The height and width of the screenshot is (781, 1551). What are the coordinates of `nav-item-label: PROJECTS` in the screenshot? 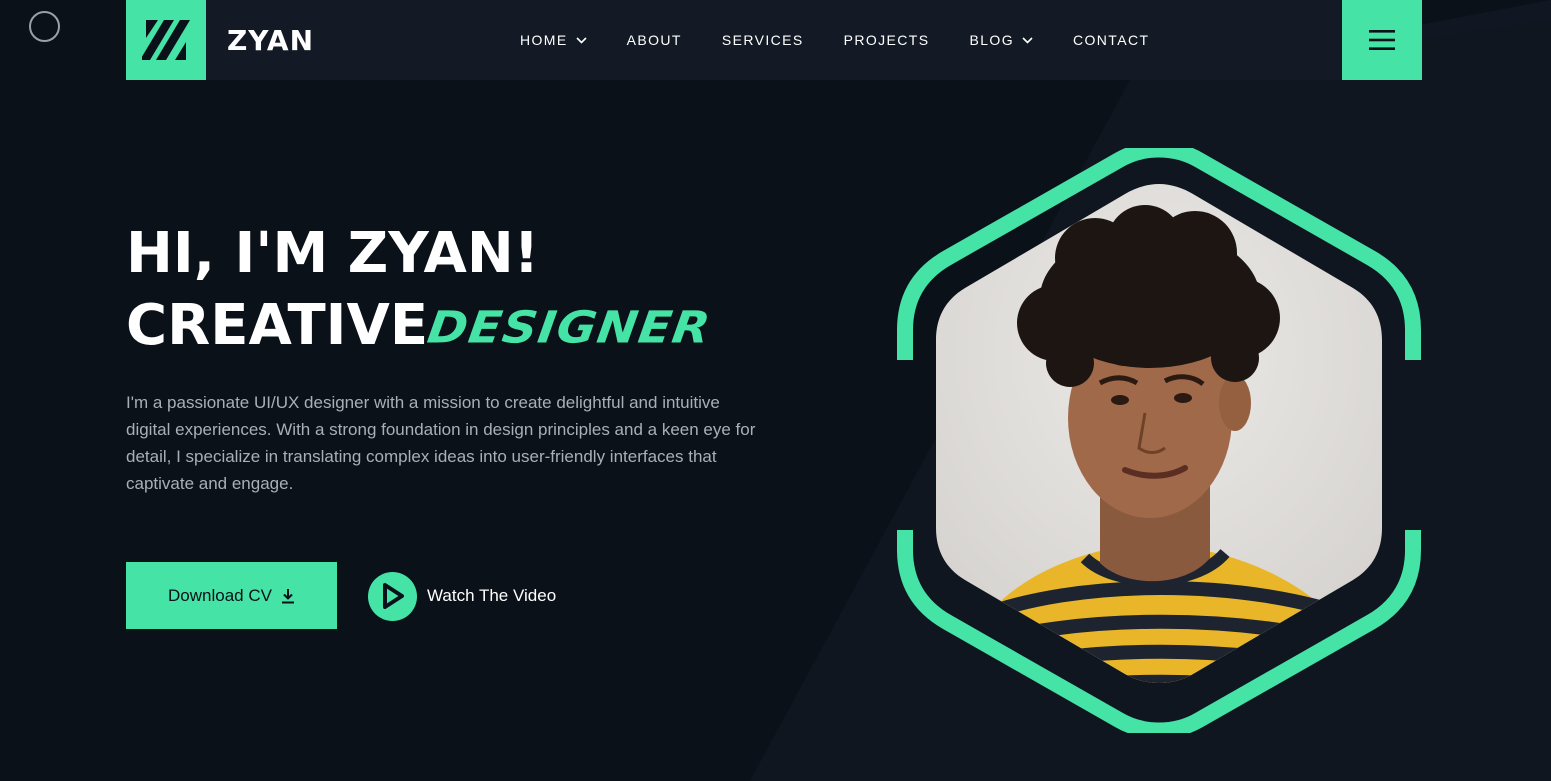 It's located at (886, 40).